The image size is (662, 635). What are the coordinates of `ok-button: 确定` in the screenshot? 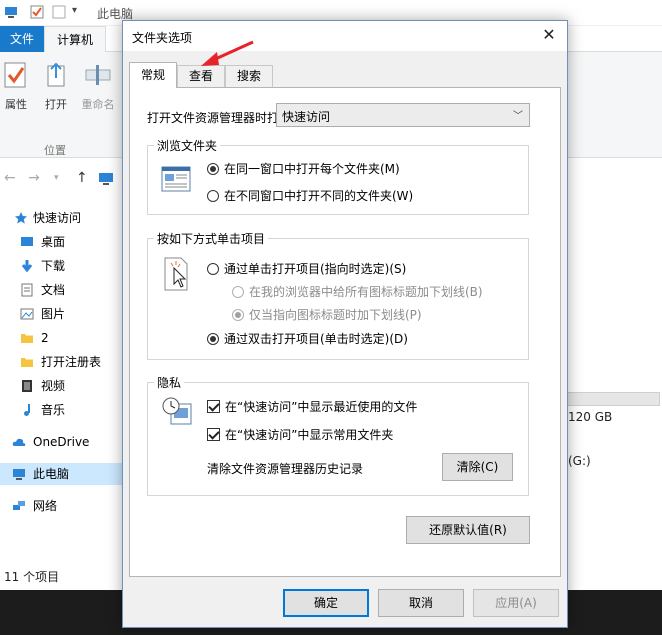 It's located at (326, 603).